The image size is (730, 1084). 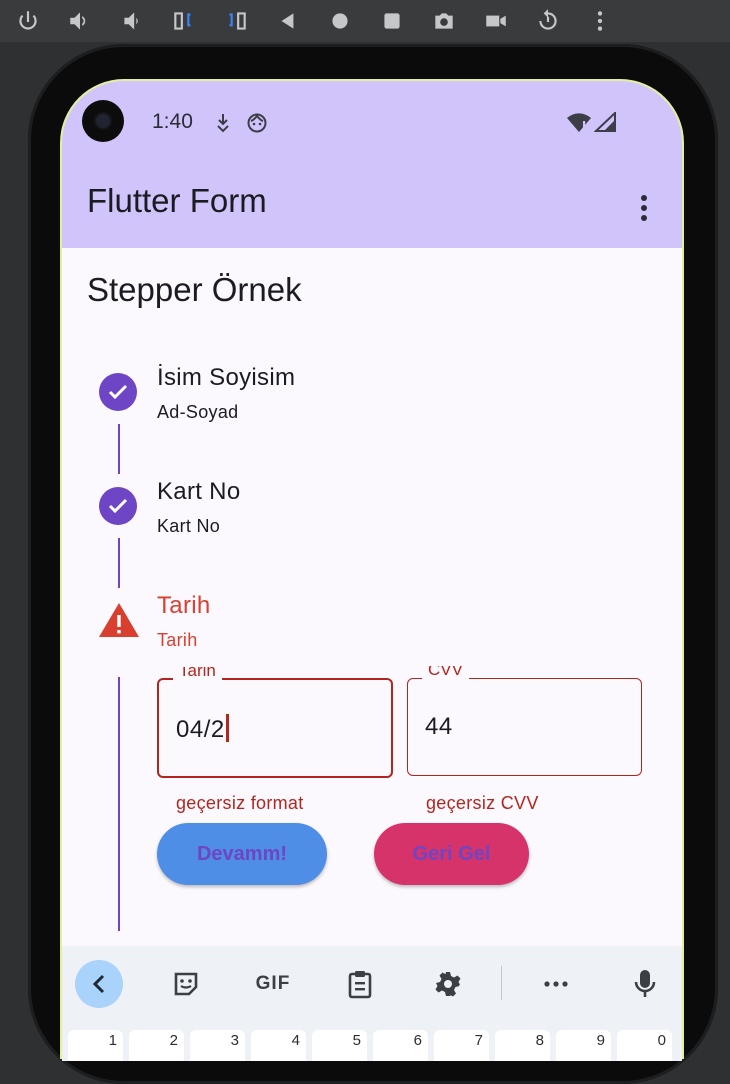 What do you see at coordinates (198, 412) in the screenshot?
I see `step-1-subtitle: Ad-Soyad` at bounding box center [198, 412].